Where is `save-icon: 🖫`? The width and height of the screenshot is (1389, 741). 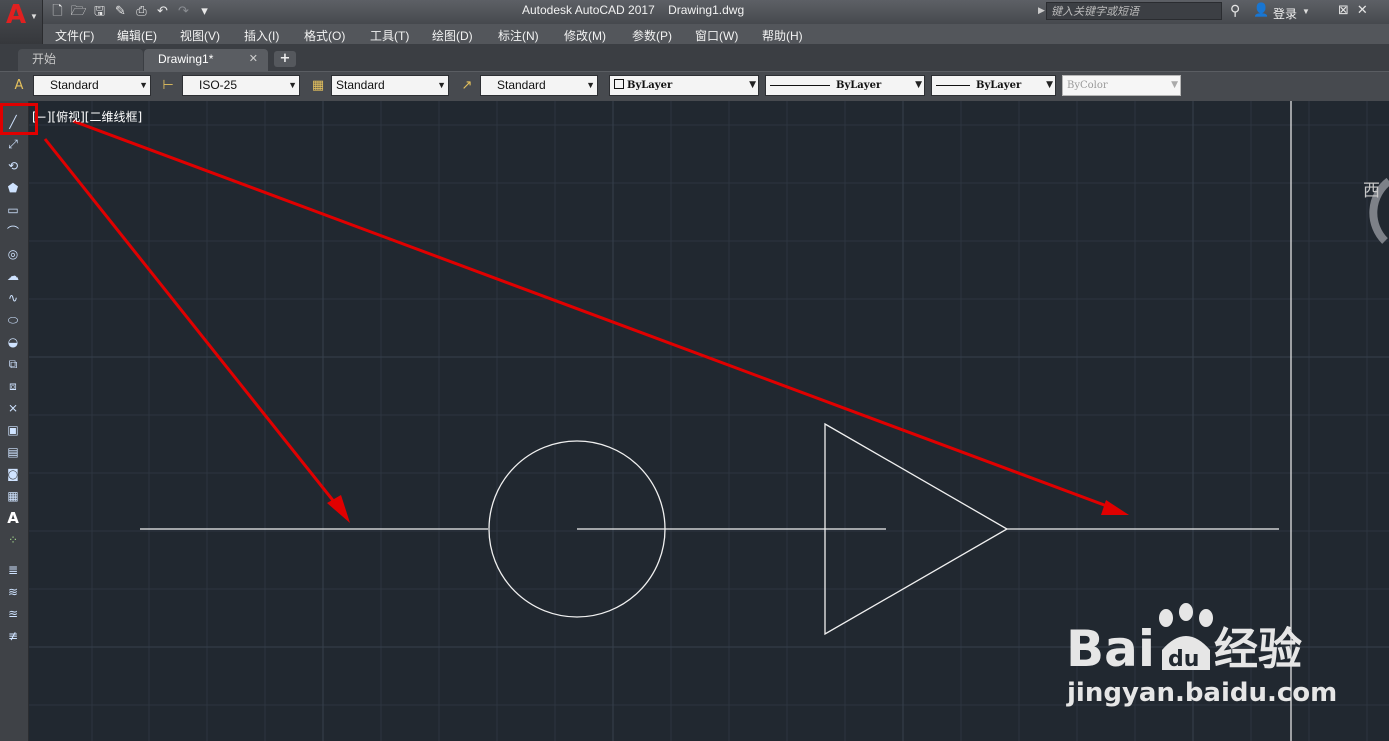
save-icon: 🖫 is located at coordinates (99, 12).